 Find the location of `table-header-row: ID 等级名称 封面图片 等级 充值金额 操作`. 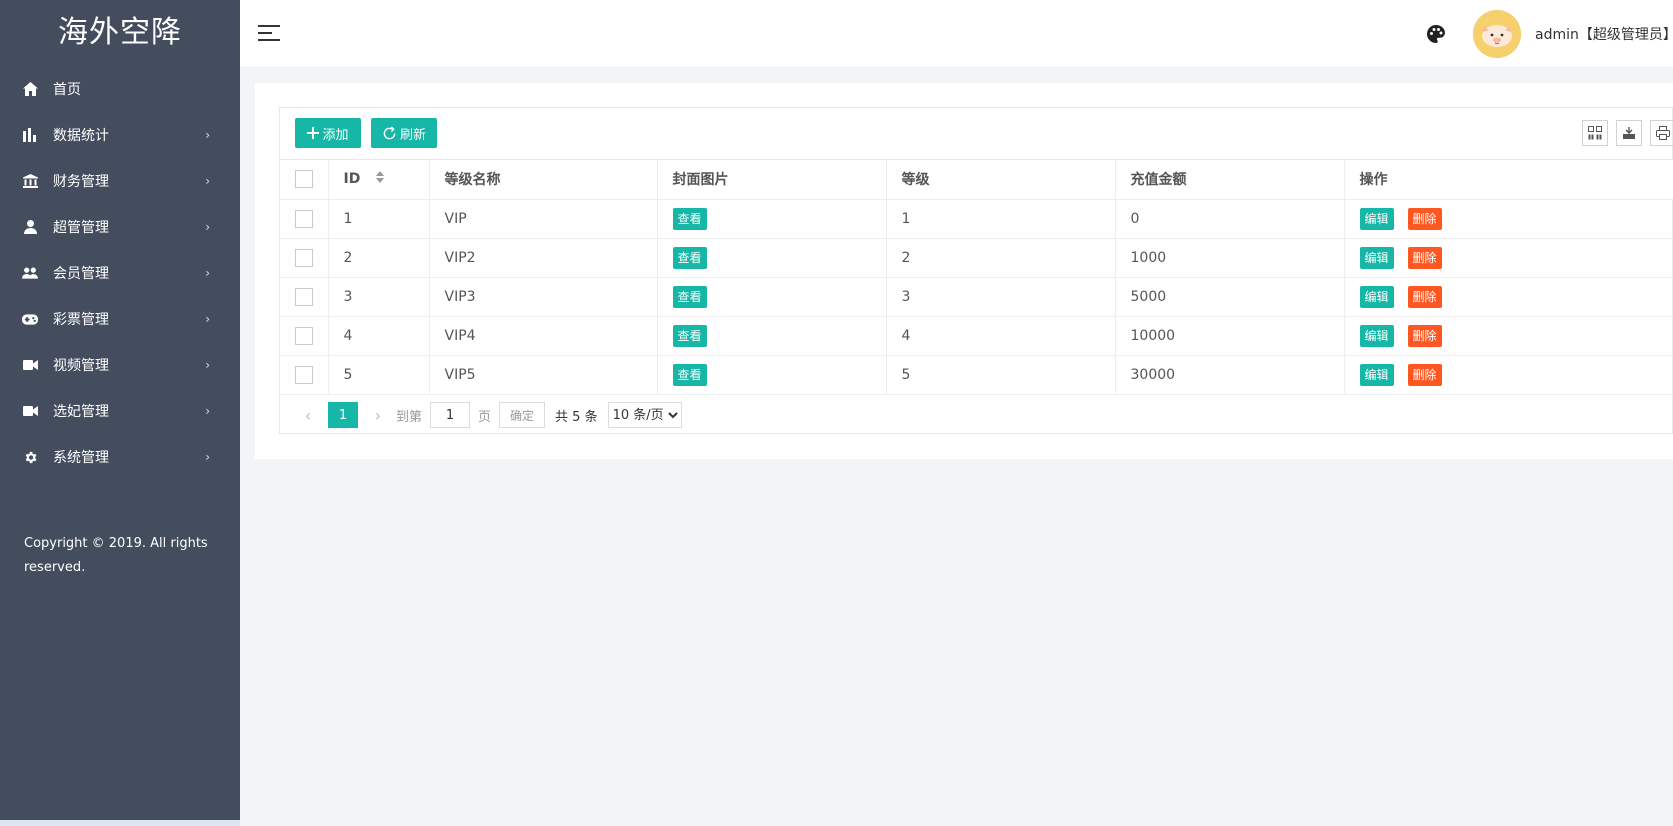

table-header-row: ID 等级名称 封面图片 等级 充值金额 操作 is located at coordinates (976, 180).